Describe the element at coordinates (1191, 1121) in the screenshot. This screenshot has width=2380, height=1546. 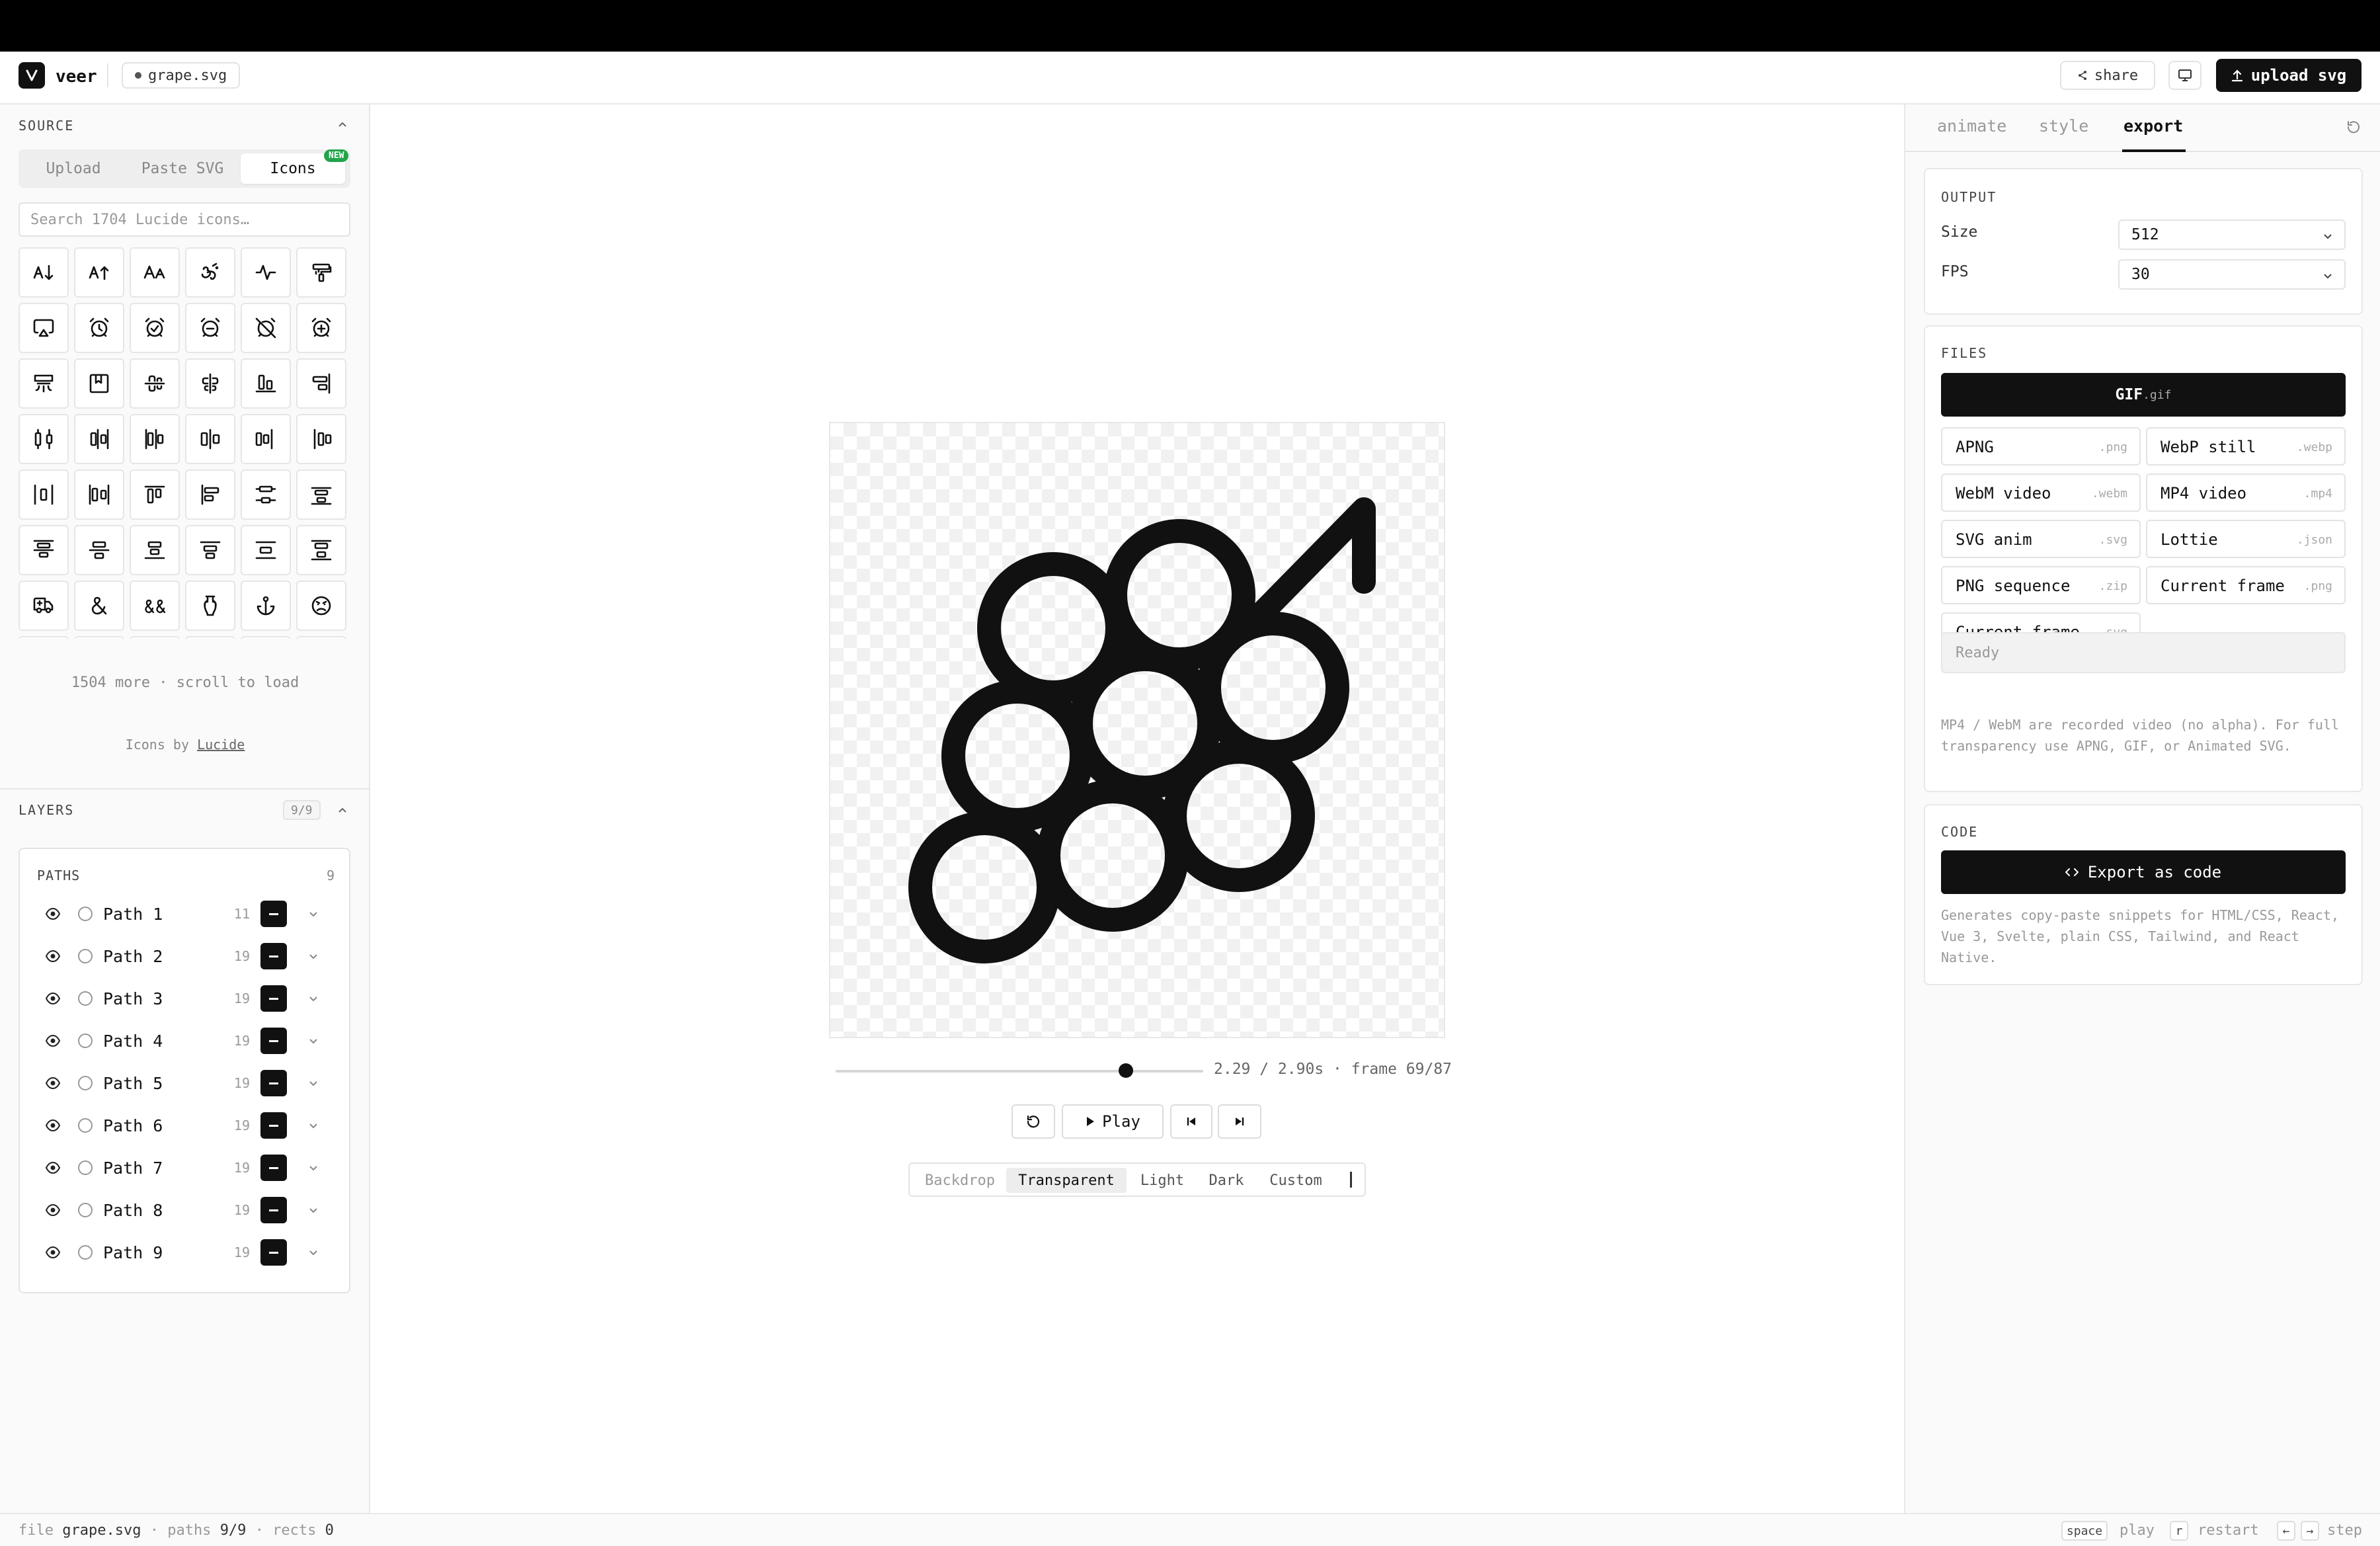
I see `step-back-button` at that location.